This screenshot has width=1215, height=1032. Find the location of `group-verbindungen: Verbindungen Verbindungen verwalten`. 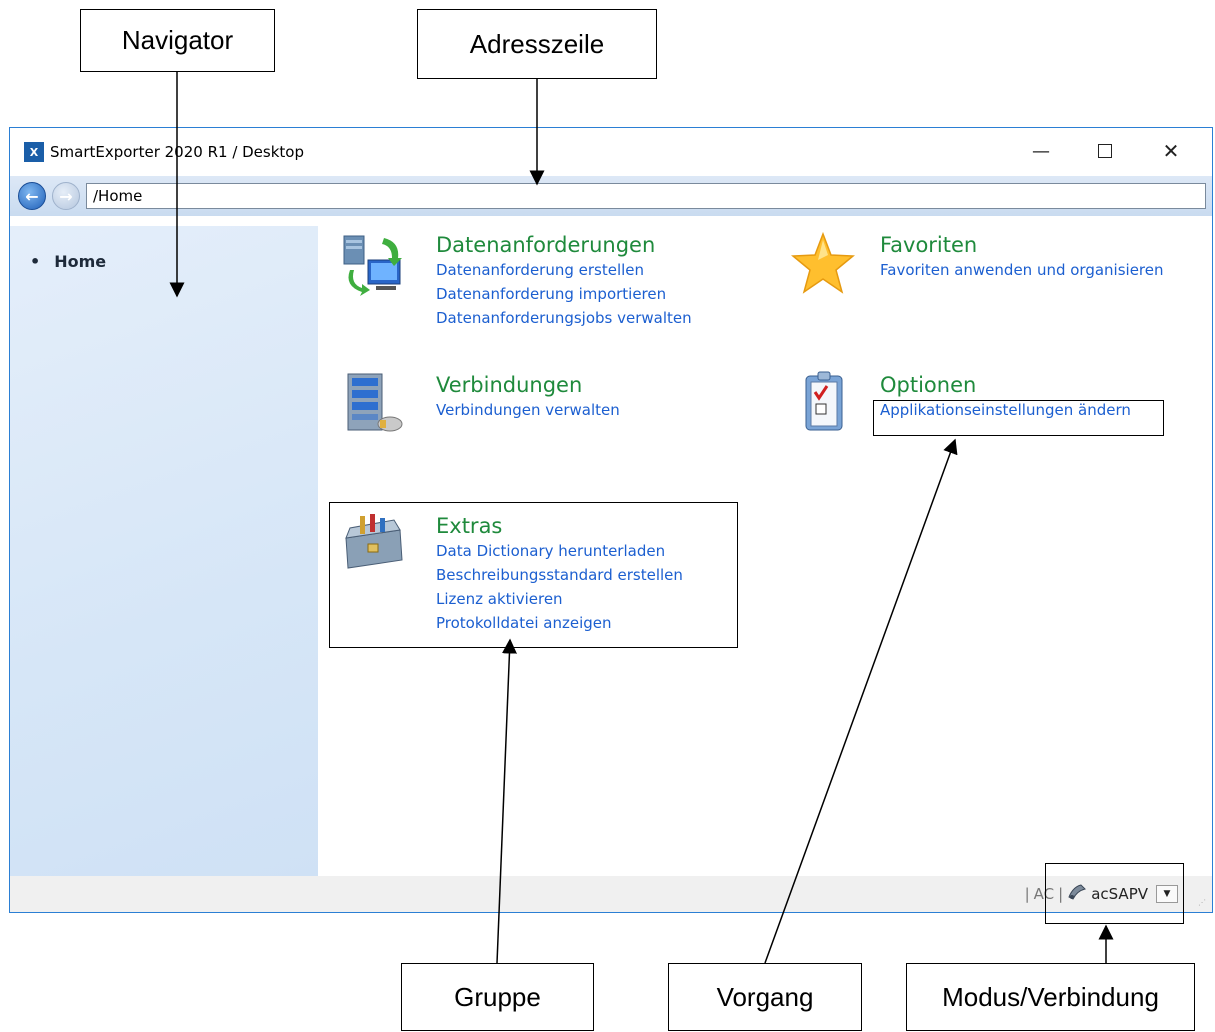

group-verbindungen: Verbindungen Verbindungen verwalten is located at coordinates (528, 397).